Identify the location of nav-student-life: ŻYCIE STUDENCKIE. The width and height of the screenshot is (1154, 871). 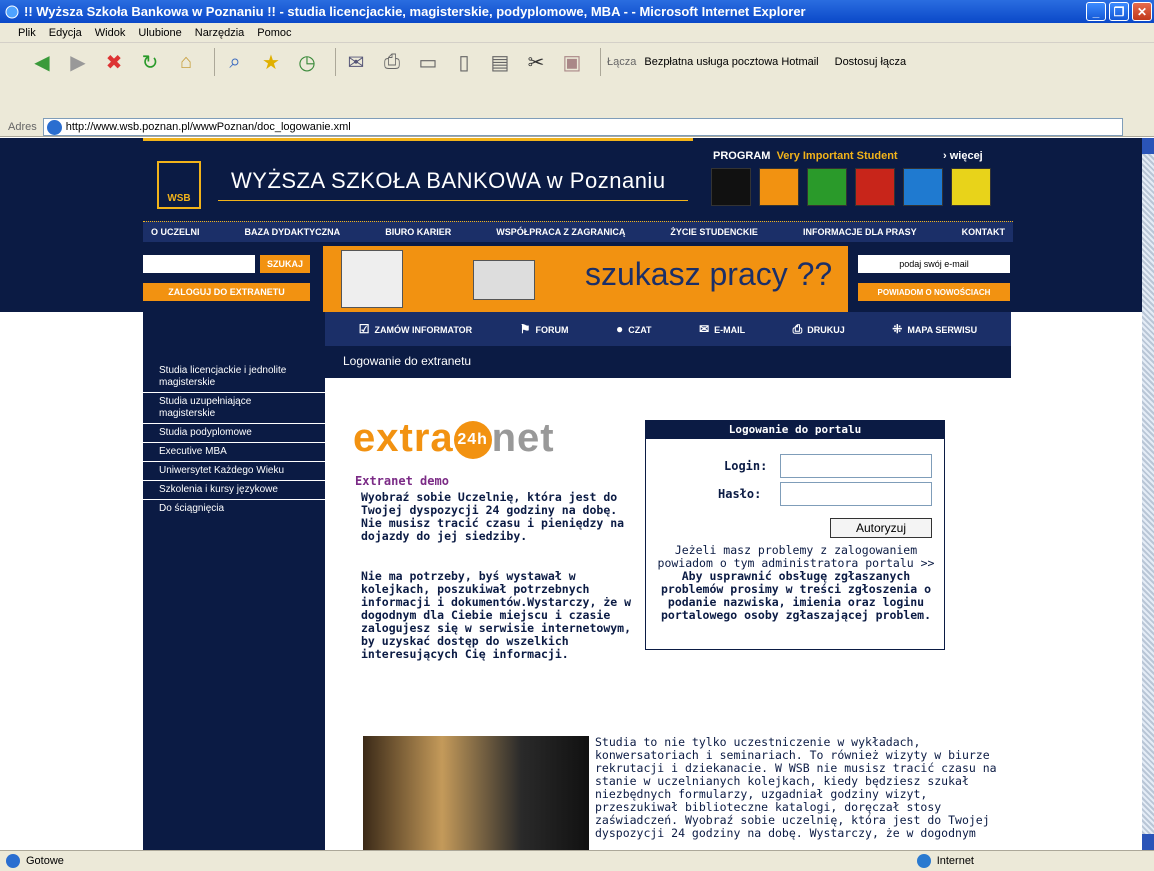
(714, 232).